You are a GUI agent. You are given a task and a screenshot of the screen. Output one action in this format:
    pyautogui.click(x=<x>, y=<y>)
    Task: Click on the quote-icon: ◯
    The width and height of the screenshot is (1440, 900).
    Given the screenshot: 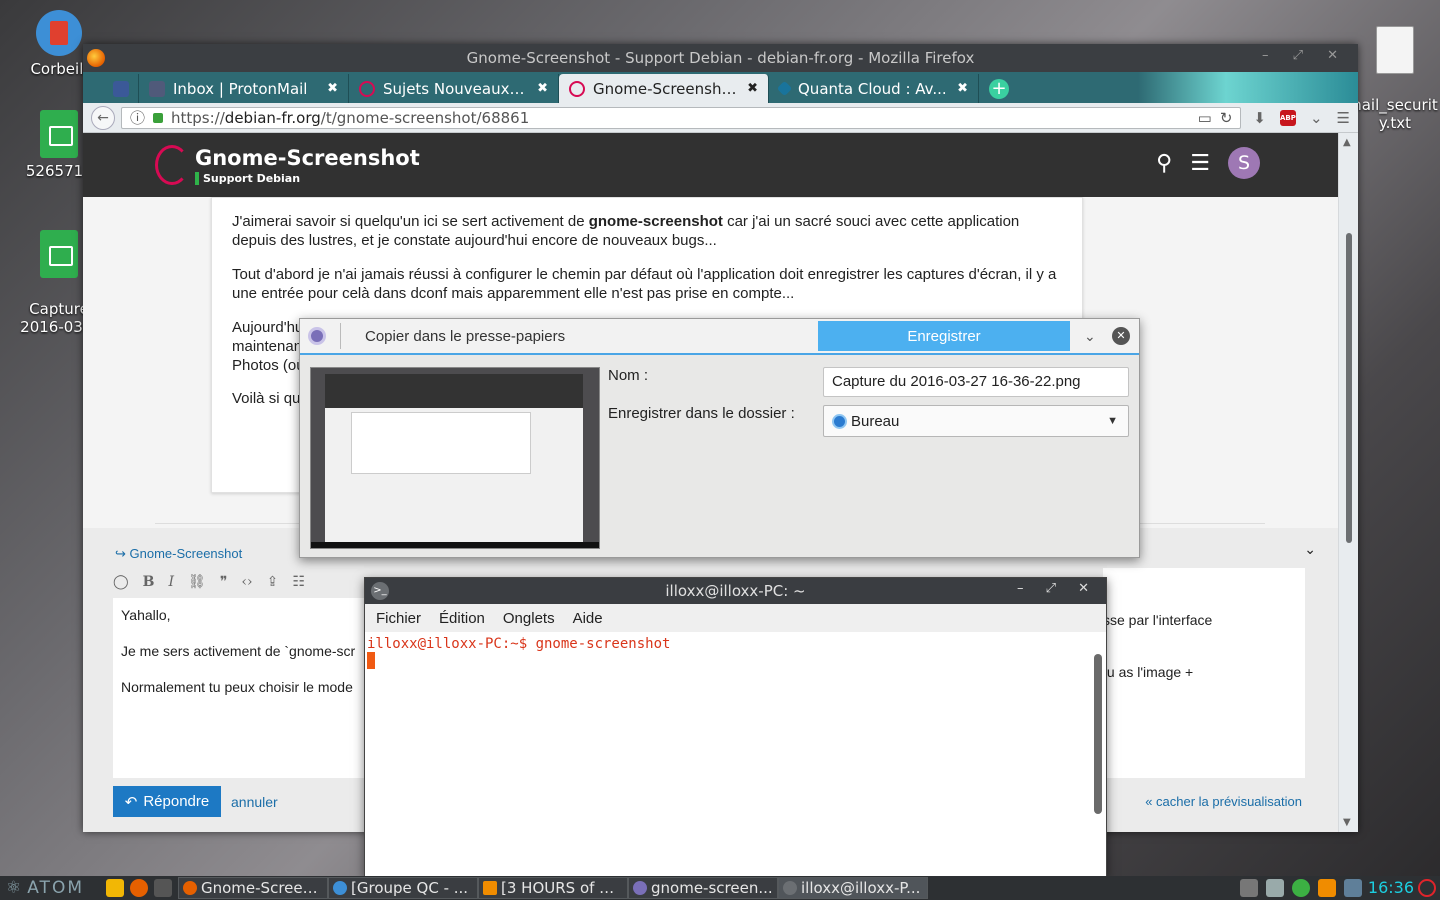 What is the action you would take?
    pyautogui.click(x=121, y=582)
    